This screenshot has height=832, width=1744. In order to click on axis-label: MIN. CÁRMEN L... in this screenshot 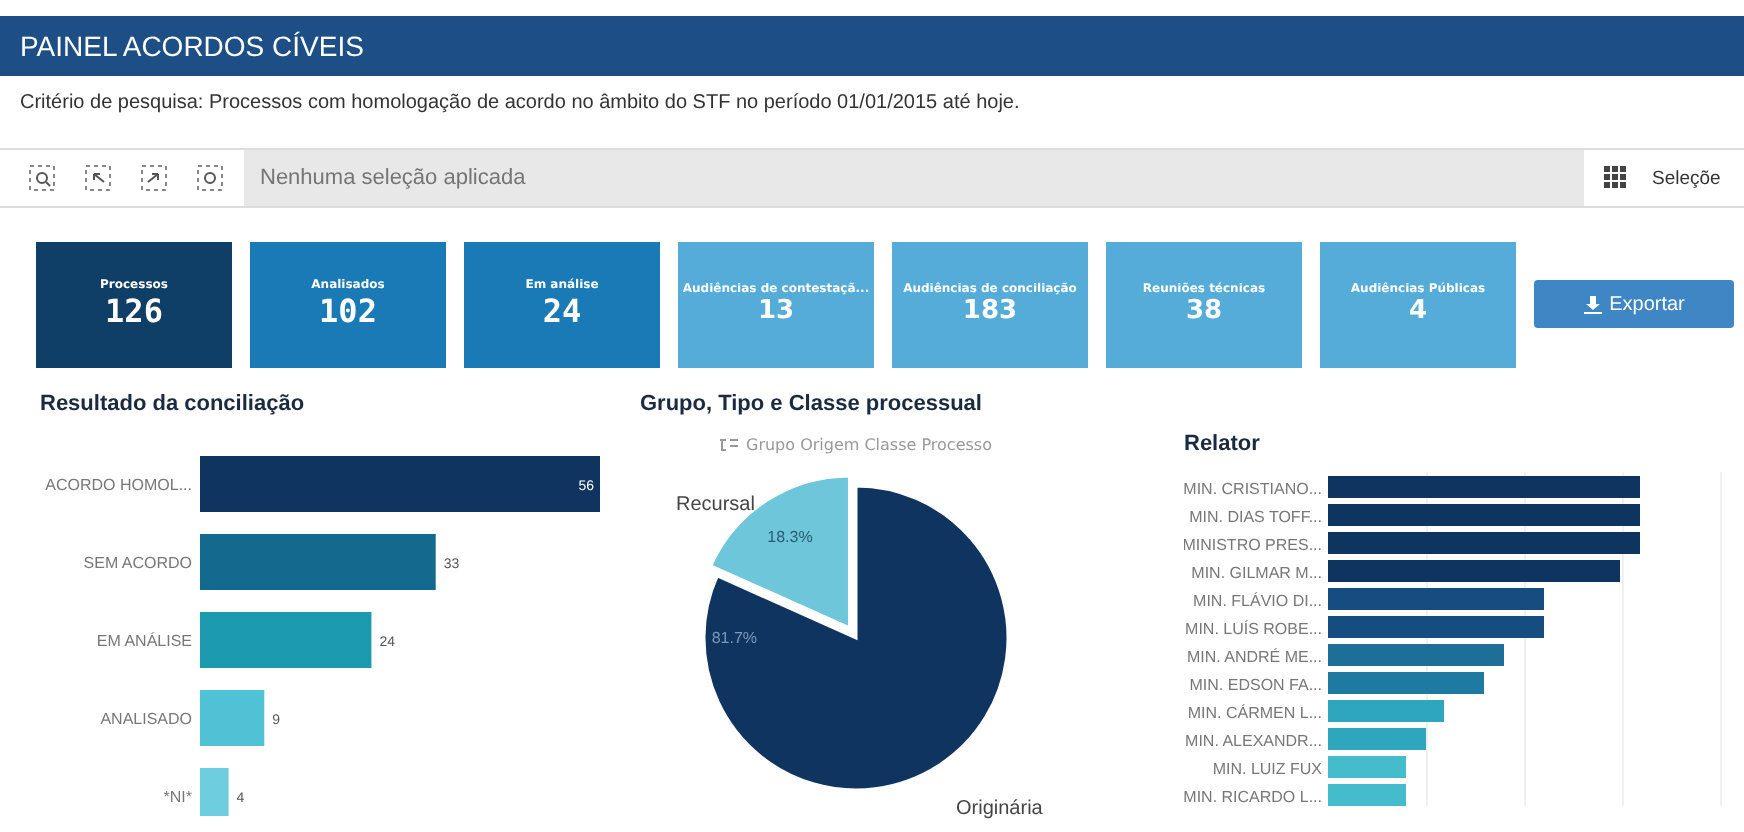, I will do `click(1254, 713)`.